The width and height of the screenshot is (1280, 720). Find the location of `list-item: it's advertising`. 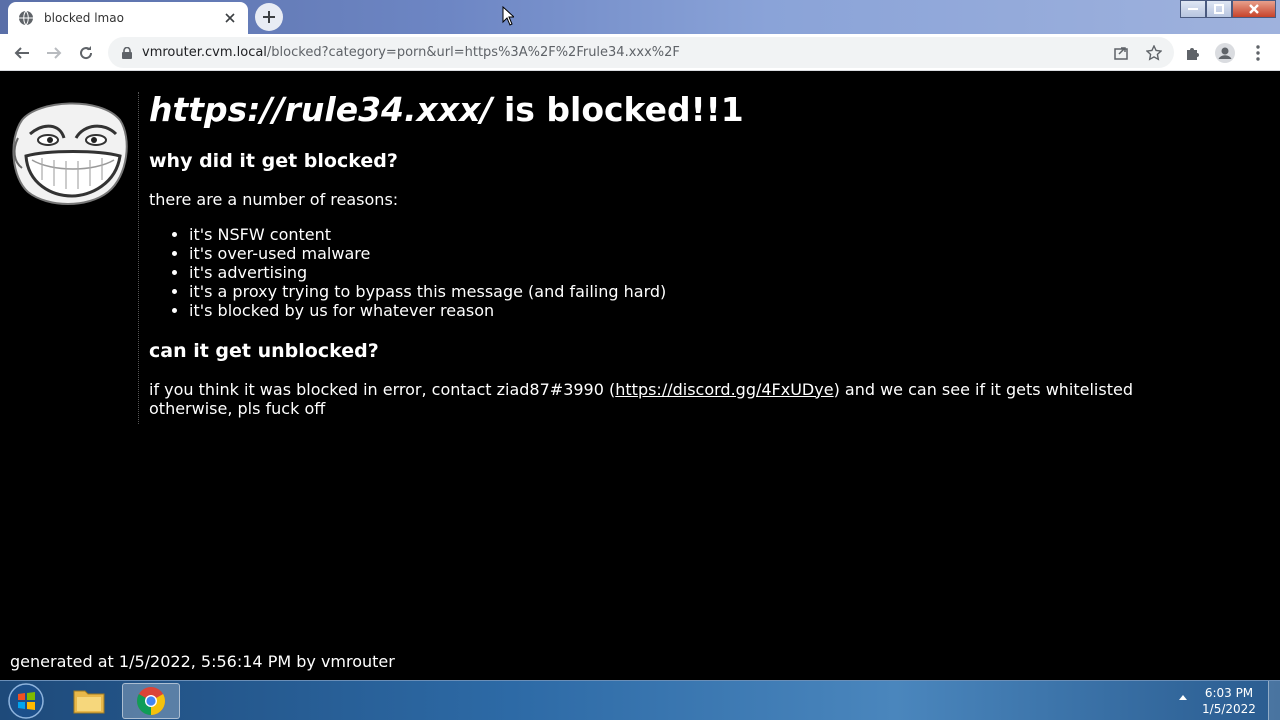

list-item: it's advertising is located at coordinates (724, 272).